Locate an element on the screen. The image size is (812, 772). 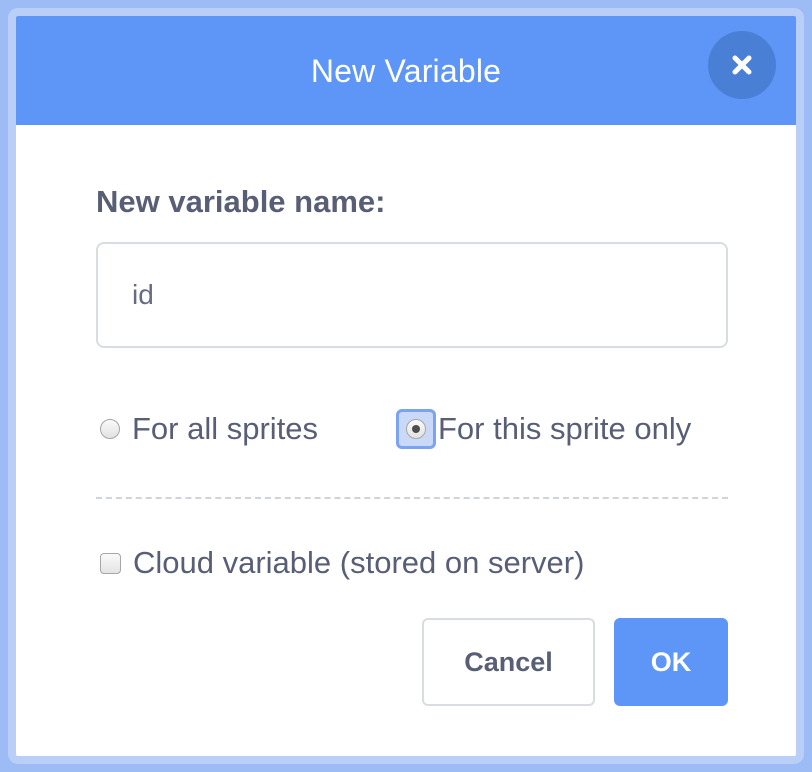
scope-radio-group: For all sprites For this sprite only is located at coordinates (416, 429).